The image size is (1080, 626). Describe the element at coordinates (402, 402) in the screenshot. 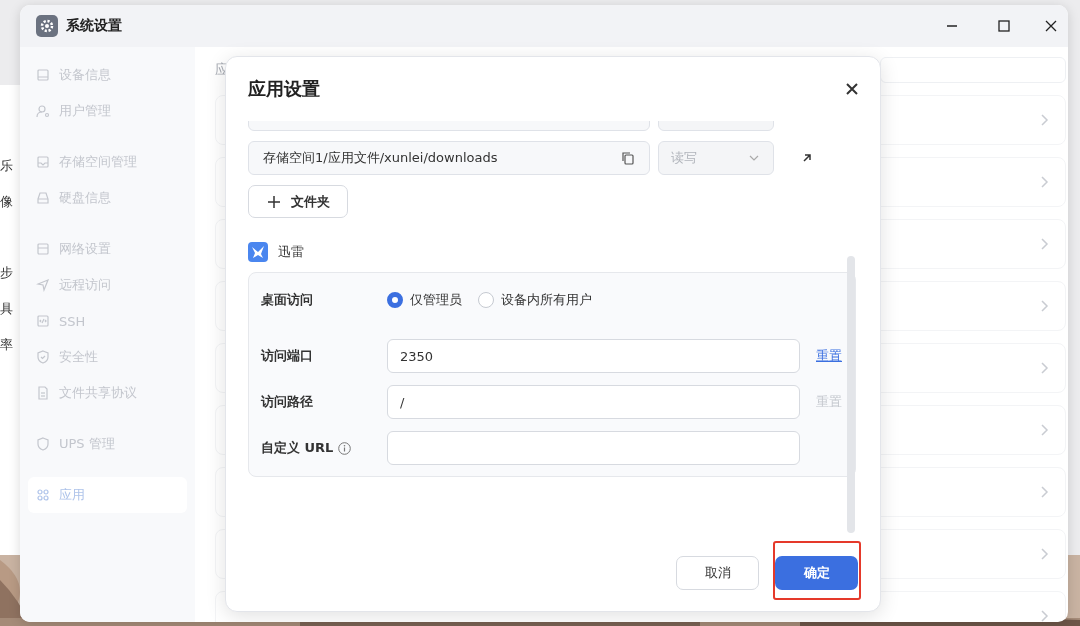

I see `field-value: /` at that location.